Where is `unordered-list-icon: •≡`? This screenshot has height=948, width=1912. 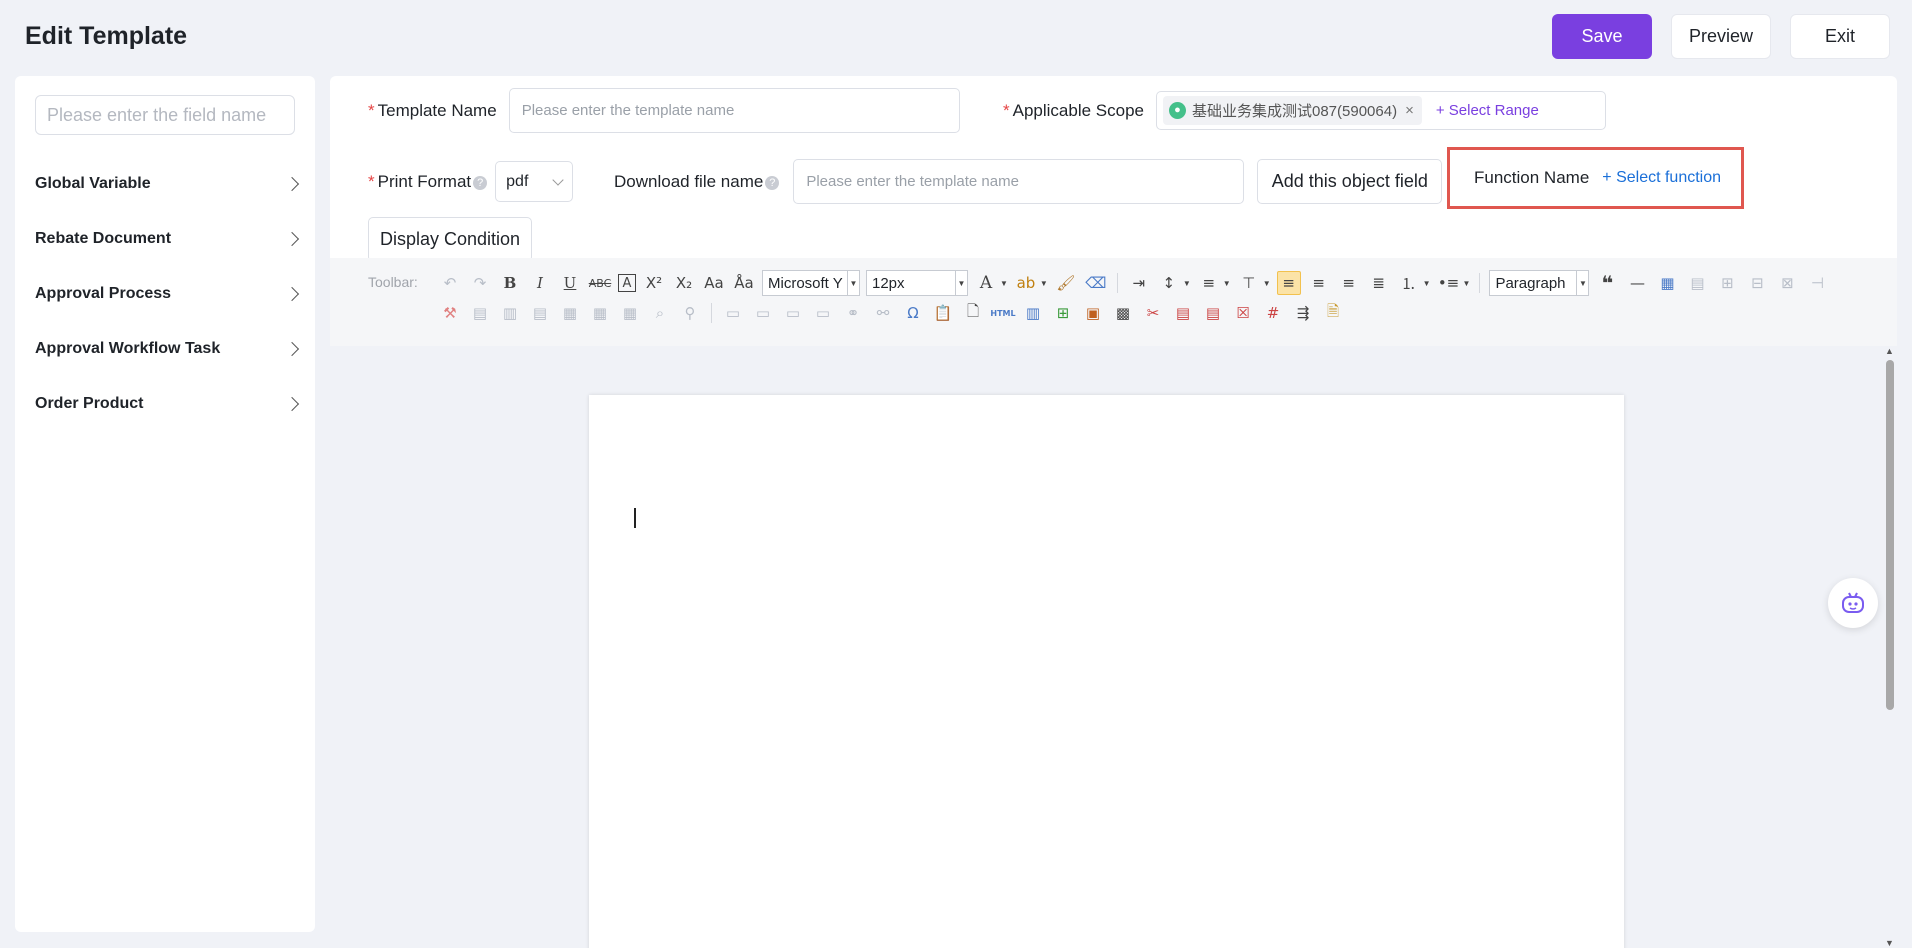
unordered-list-icon: •≡ is located at coordinates (1449, 283).